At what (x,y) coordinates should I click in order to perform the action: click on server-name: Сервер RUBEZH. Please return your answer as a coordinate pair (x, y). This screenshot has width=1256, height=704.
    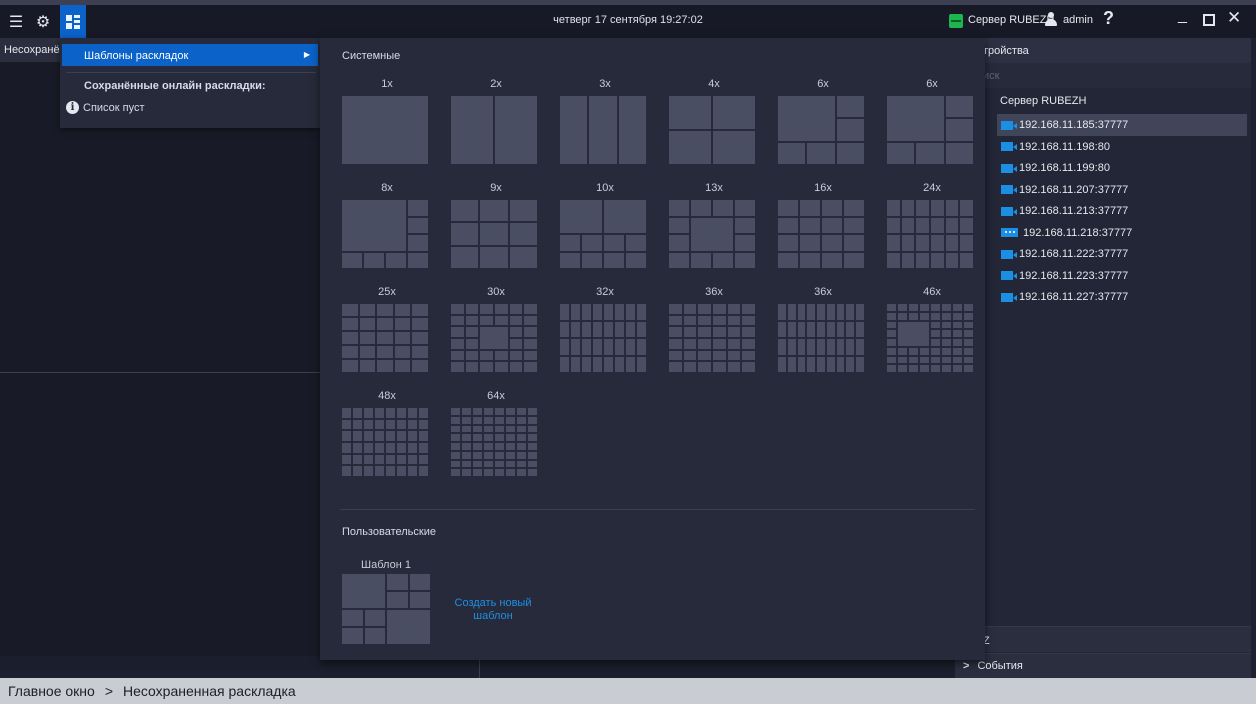
    Looking at the image, I should click on (1011, 20).